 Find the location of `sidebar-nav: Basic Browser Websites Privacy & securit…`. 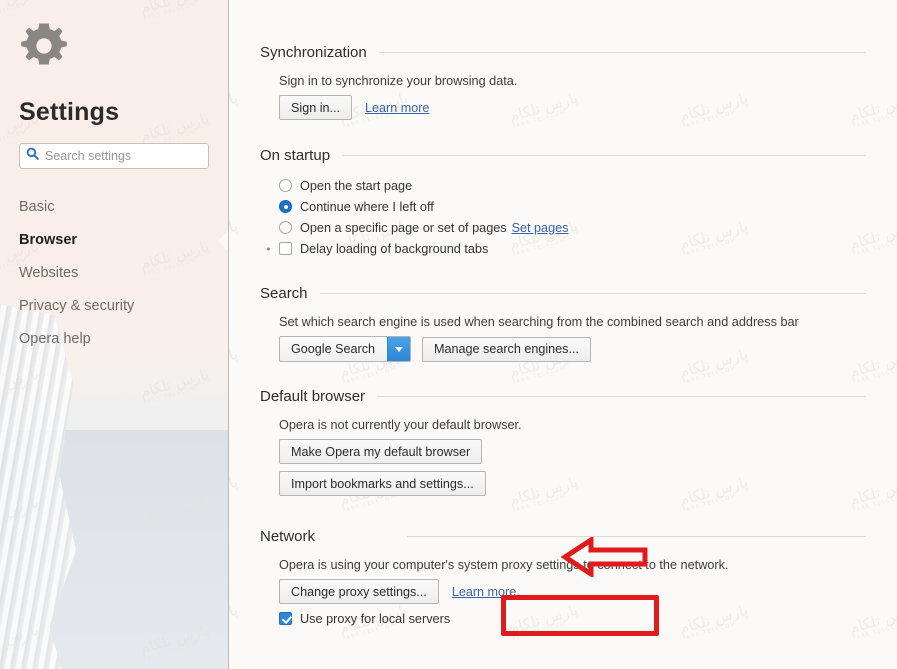

sidebar-nav: Basic Browser Websites Privacy & securit… is located at coordinates (114, 273).